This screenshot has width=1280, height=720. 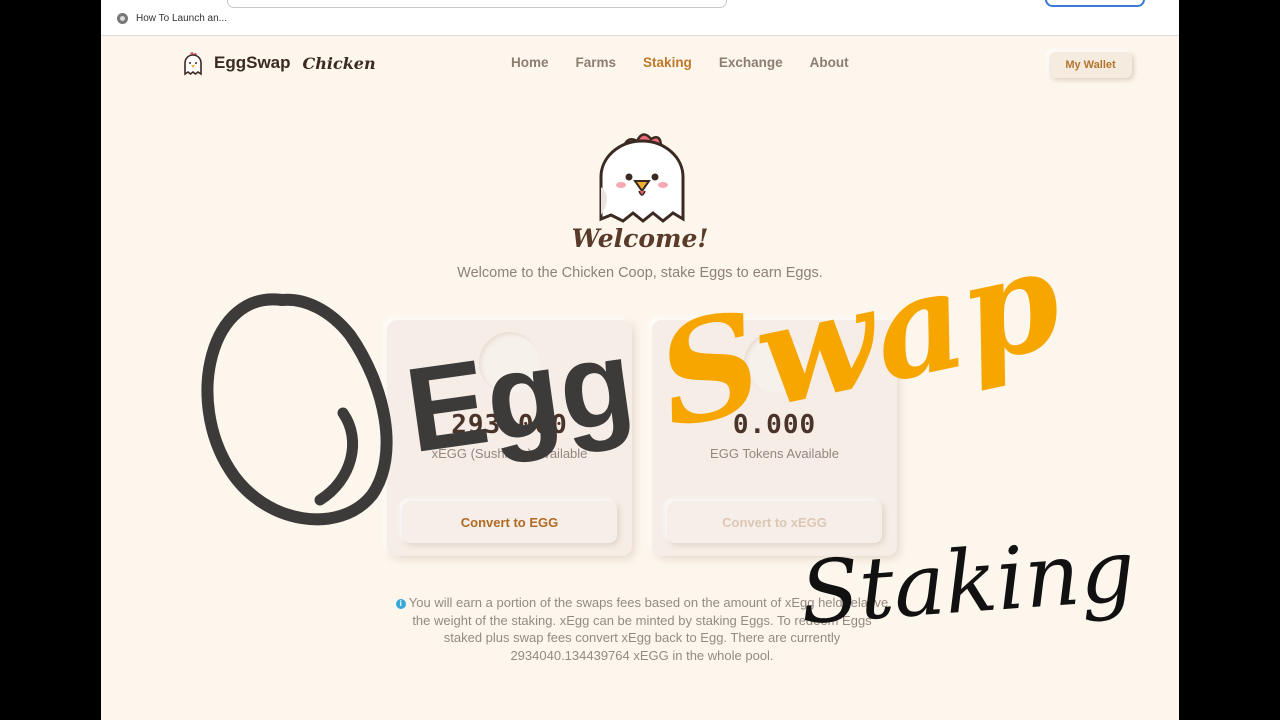 I want to click on convert-to-xegg-button: Convert to xEGG, so click(x=774, y=522).